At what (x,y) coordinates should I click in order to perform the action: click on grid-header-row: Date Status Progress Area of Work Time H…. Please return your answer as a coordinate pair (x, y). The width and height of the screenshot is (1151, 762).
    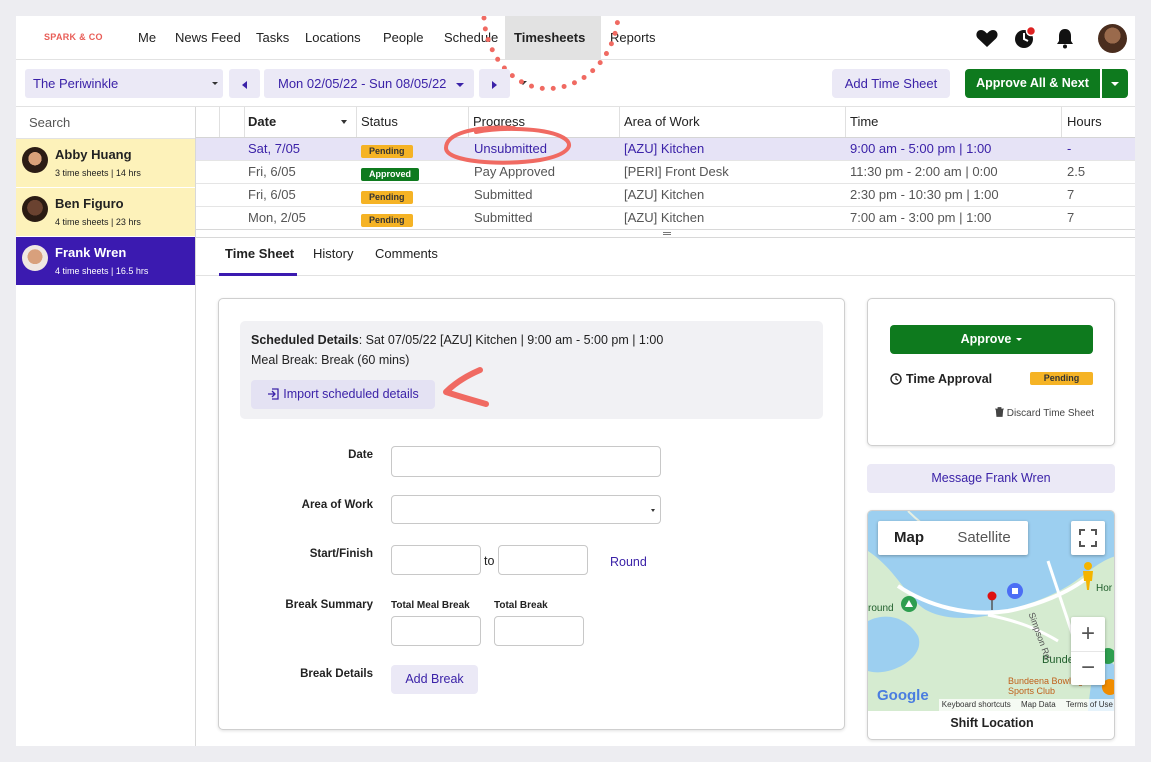
    Looking at the image, I should click on (665, 122).